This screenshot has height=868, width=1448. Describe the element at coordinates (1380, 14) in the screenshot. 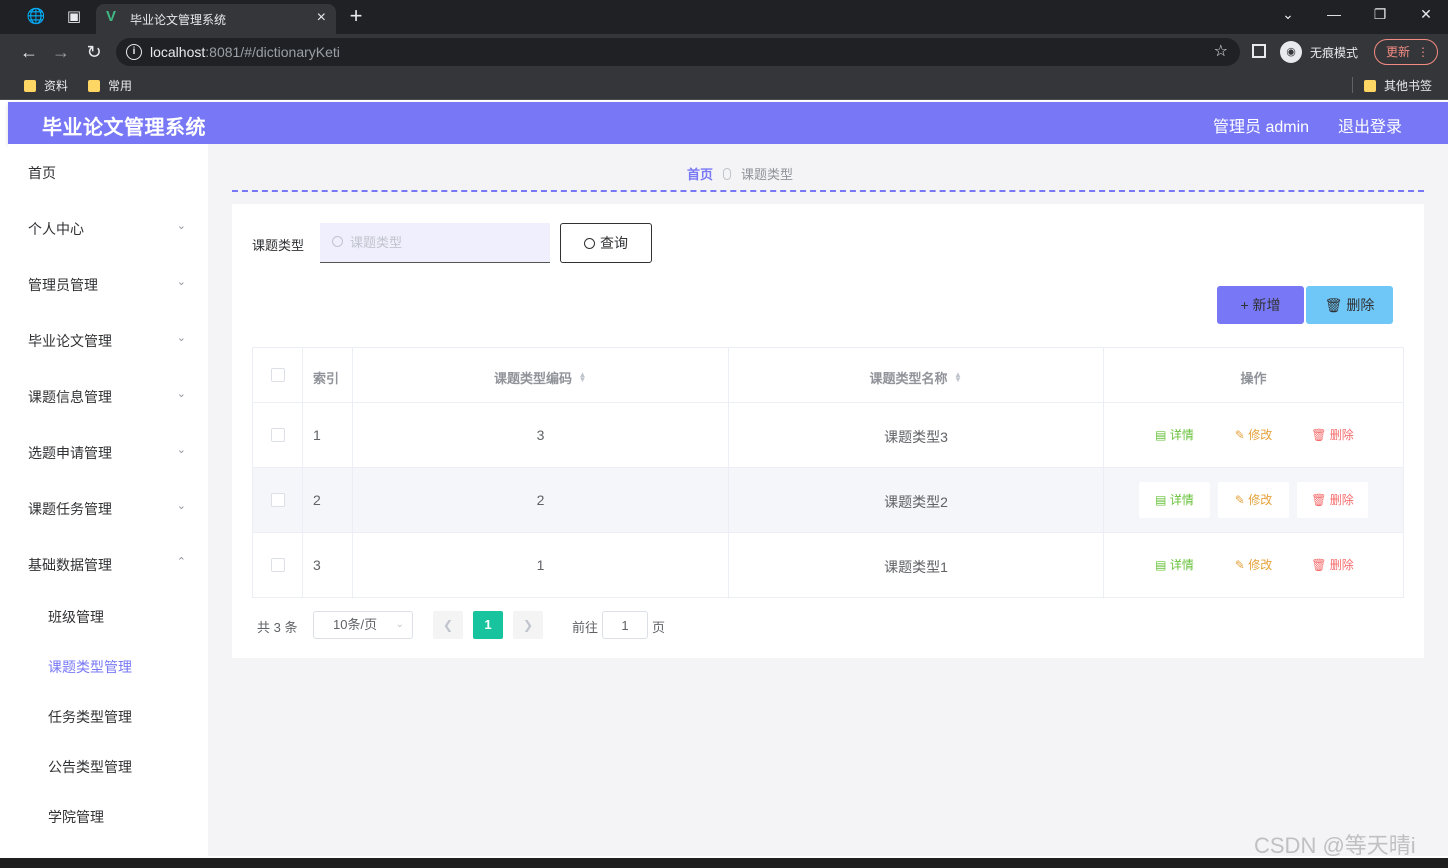

I see `restore-icon: ❐` at that location.